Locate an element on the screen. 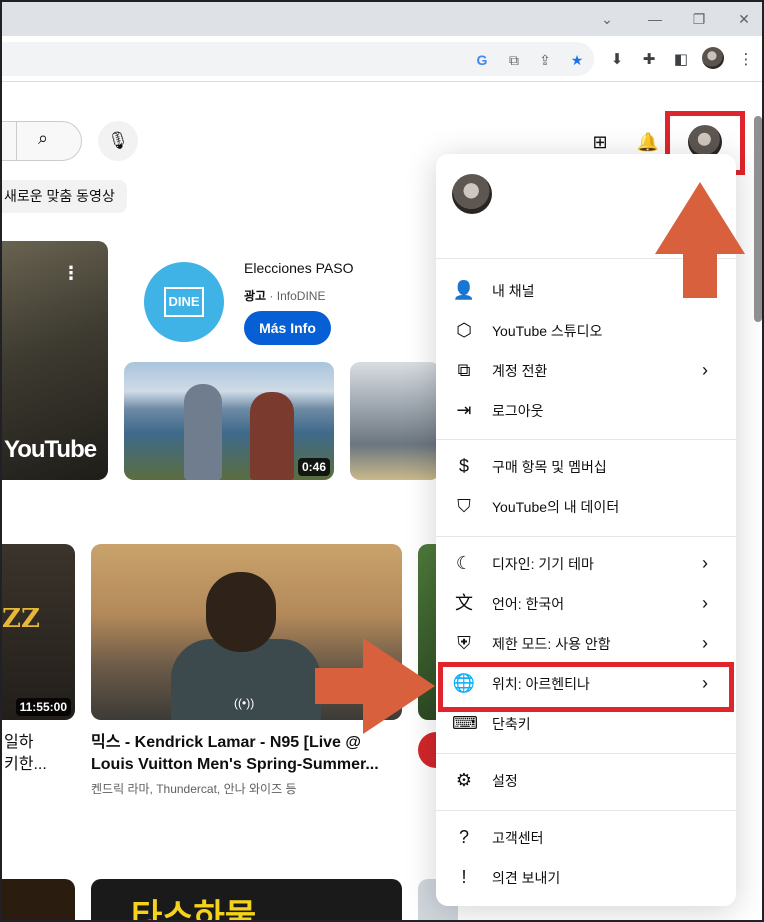  menu-item-switch-account: ⧉ 계정 전환 › is located at coordinates (586, 370).